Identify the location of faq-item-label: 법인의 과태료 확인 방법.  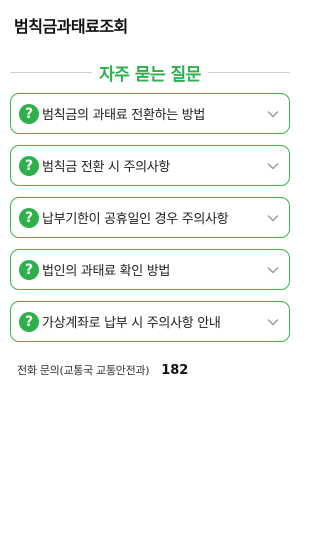
(106, 271).